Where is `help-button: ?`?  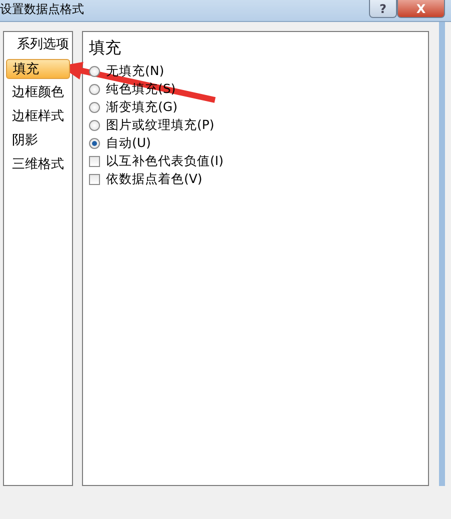 help-button: ? is located at coordinates (383, 9).